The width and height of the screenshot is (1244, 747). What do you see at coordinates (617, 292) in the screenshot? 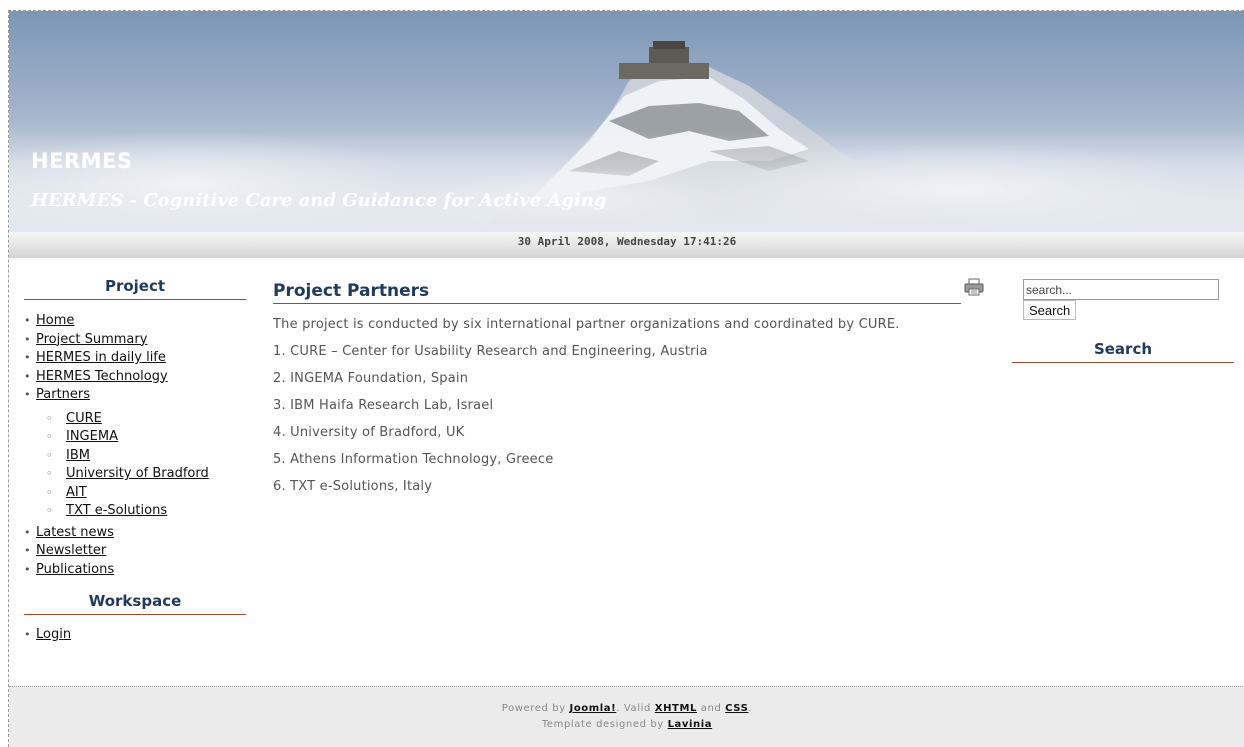
I see `content-title: Project Partners` at bounding box center [617, 292].